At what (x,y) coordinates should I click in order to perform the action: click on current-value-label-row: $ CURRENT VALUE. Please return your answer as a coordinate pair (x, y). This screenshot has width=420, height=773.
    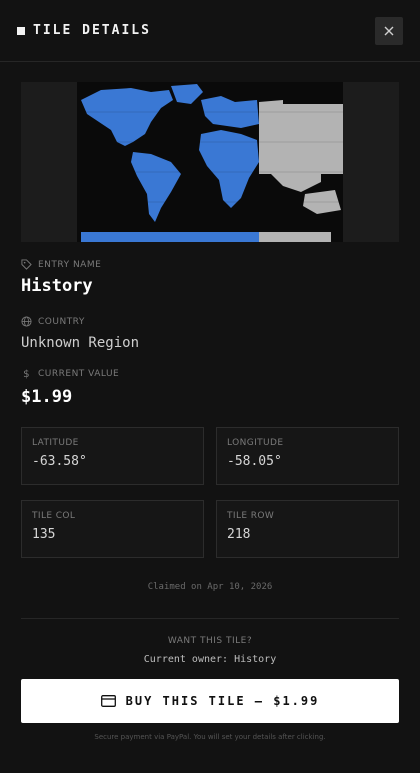
    Looking at the image, I should click on (210, 374).